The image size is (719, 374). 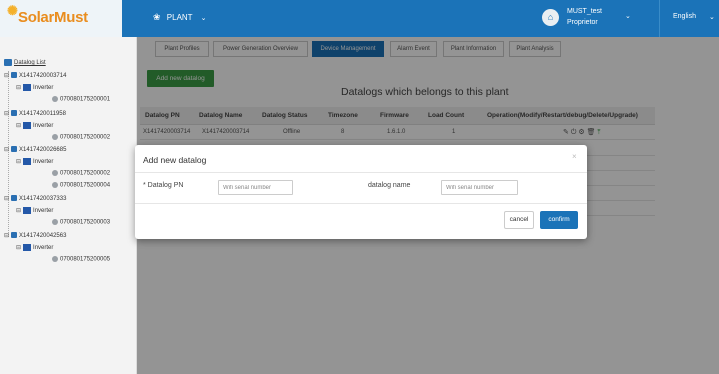 What do you see at coordinates (712, 17) in the screenshot?
I see `language-chevron-down-icon: ⌄` at bounding box center [712, 17].